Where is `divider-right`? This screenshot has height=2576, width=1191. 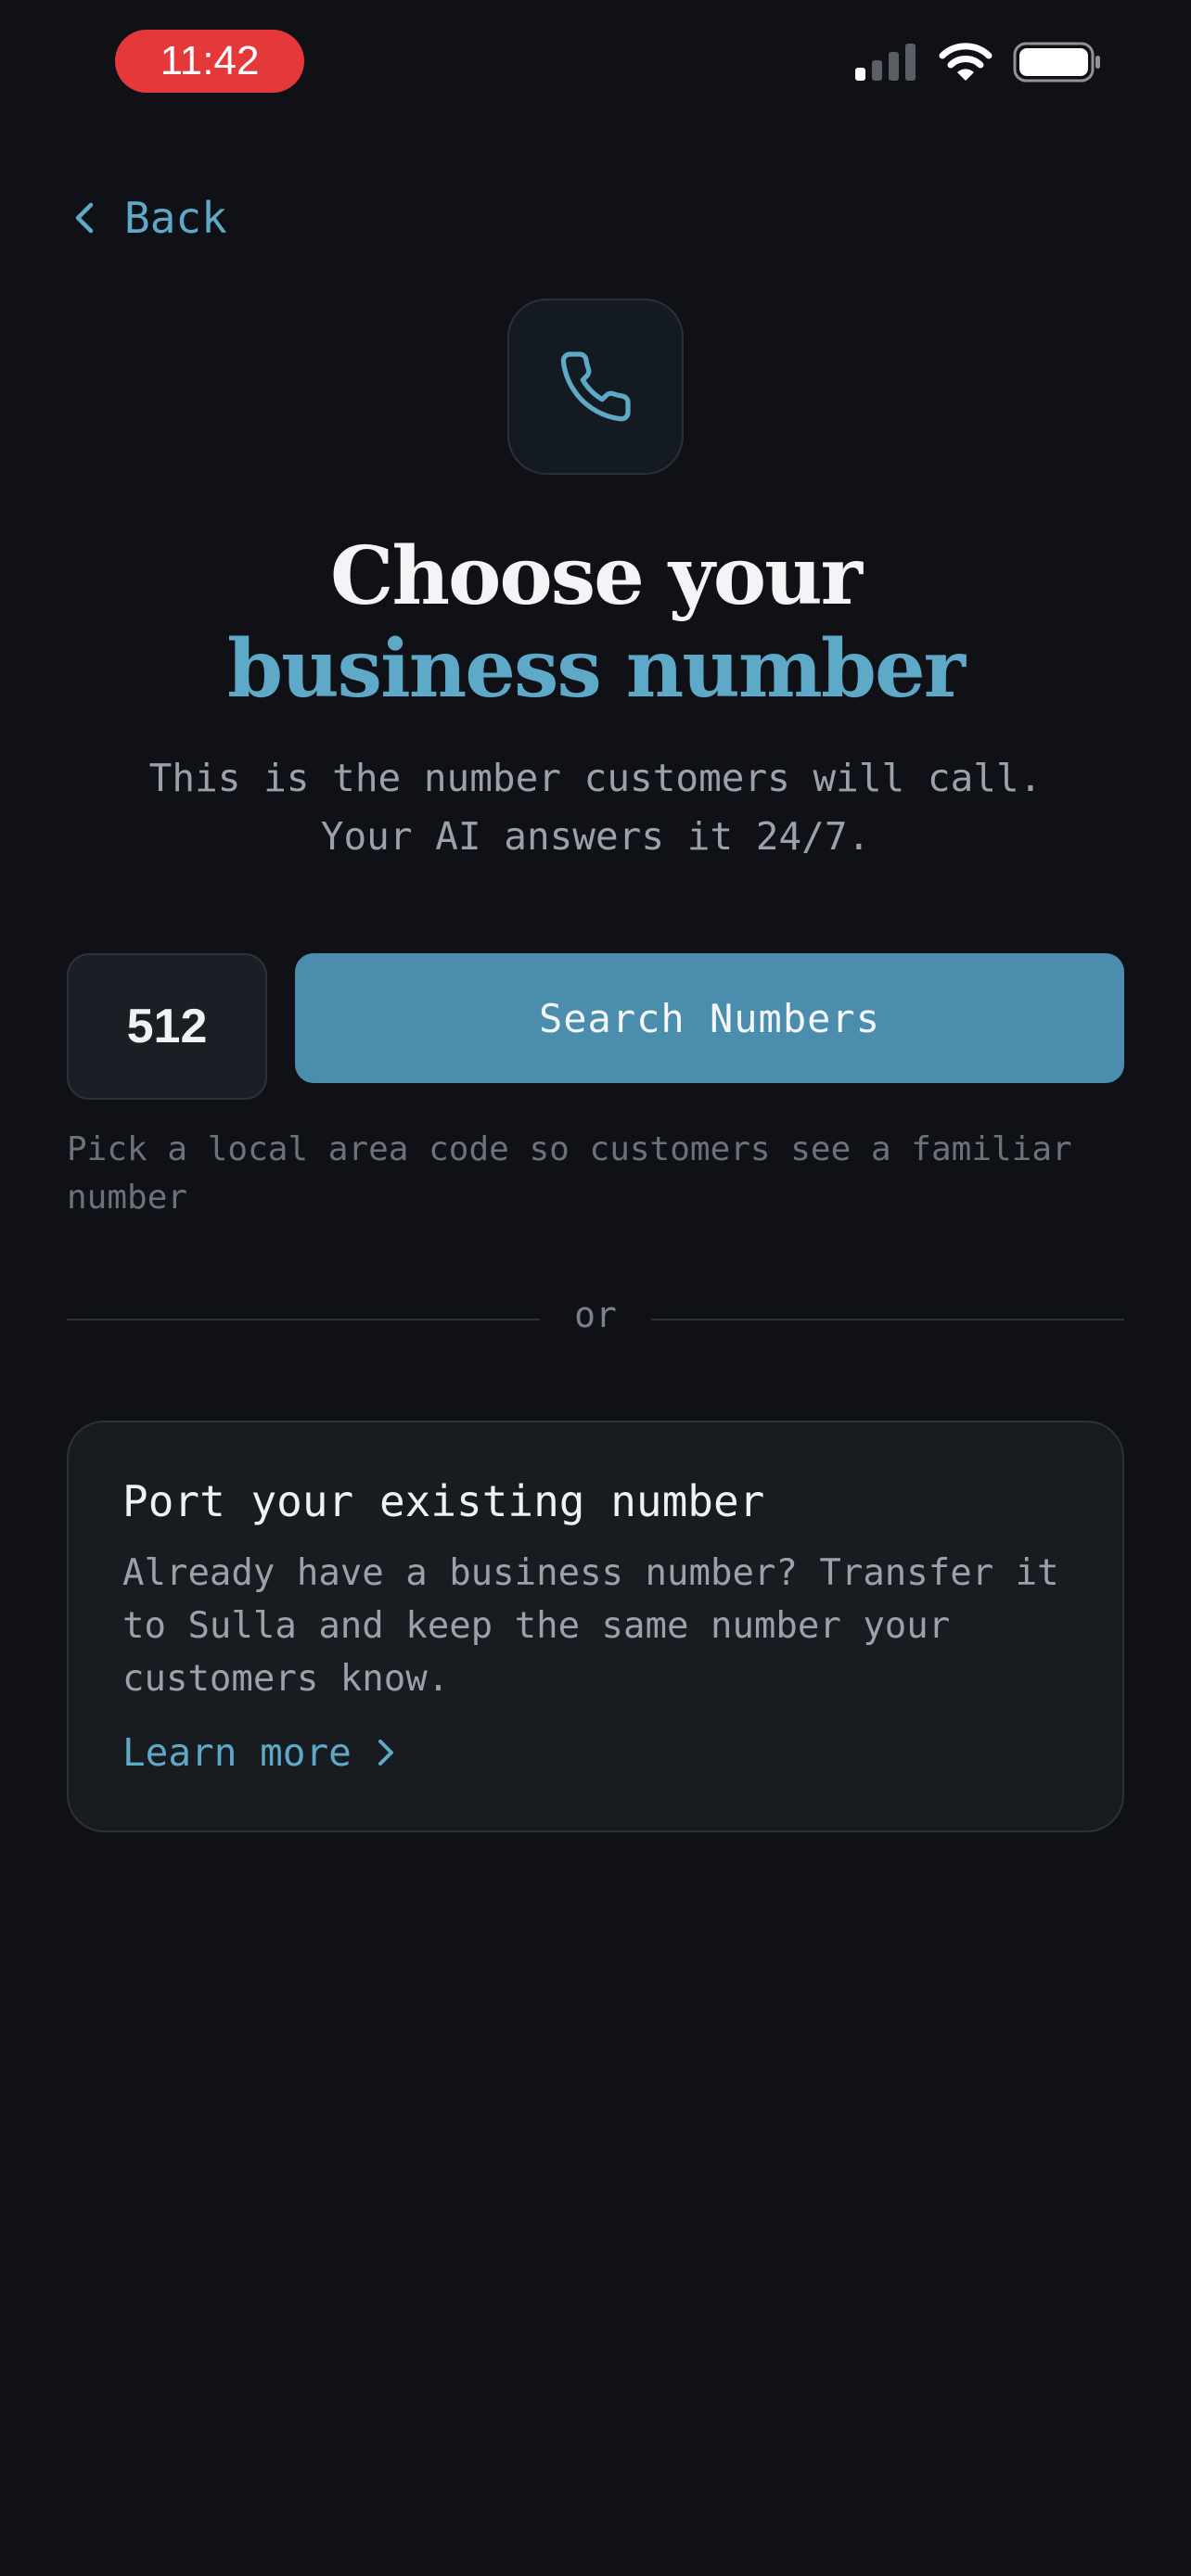
divider-right is located at coordinates (887, 1319).